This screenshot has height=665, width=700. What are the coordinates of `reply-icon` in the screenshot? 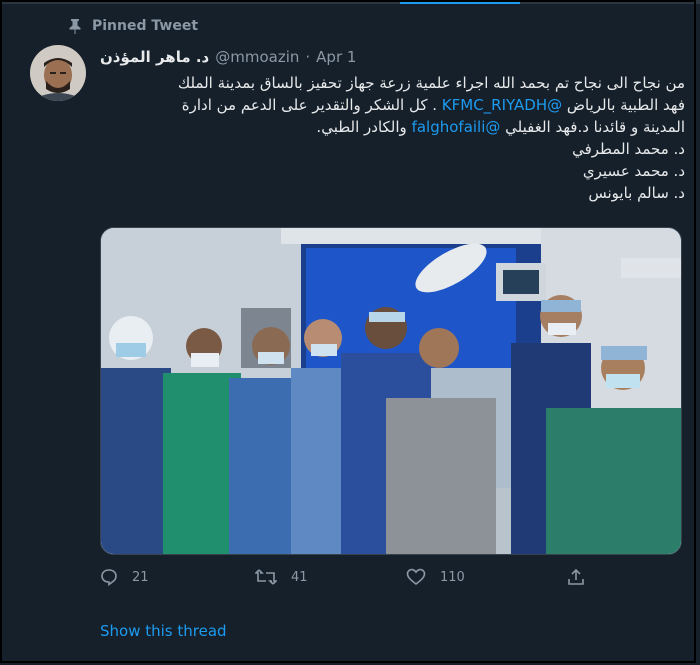 It's located at (109, 577).